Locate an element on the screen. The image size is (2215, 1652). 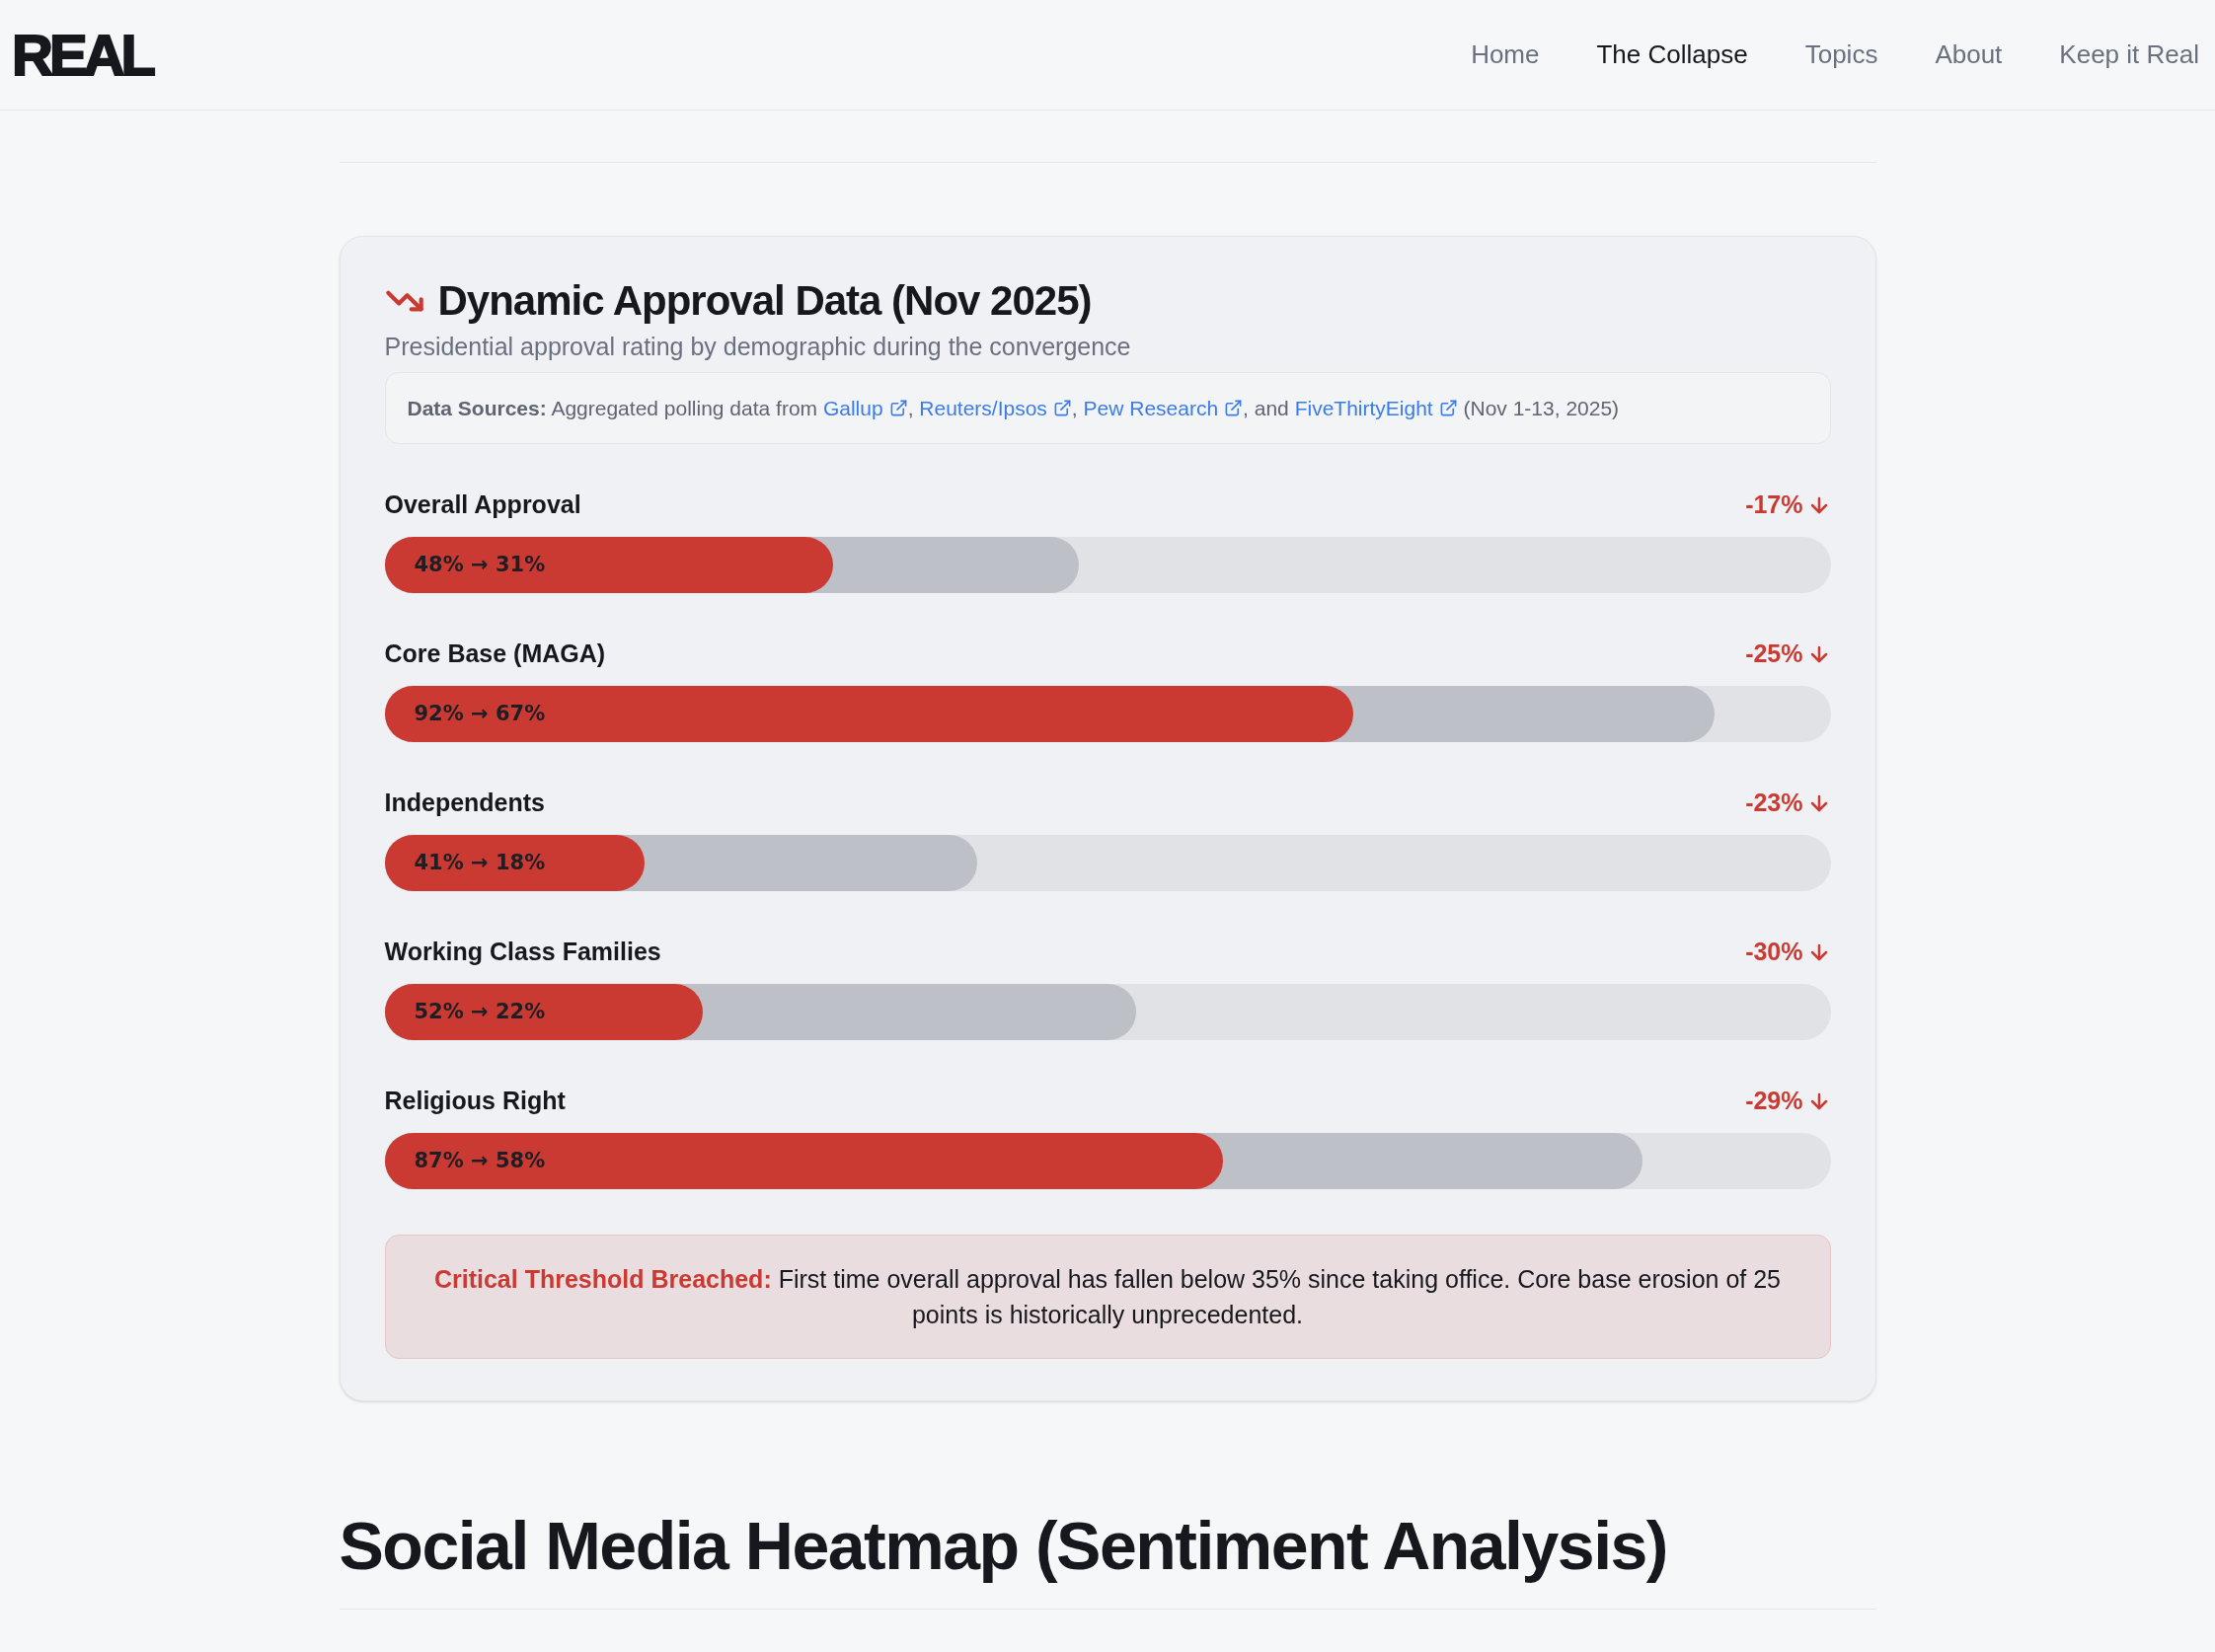
change-value: -29% is located at coordinates (1774, 1101).